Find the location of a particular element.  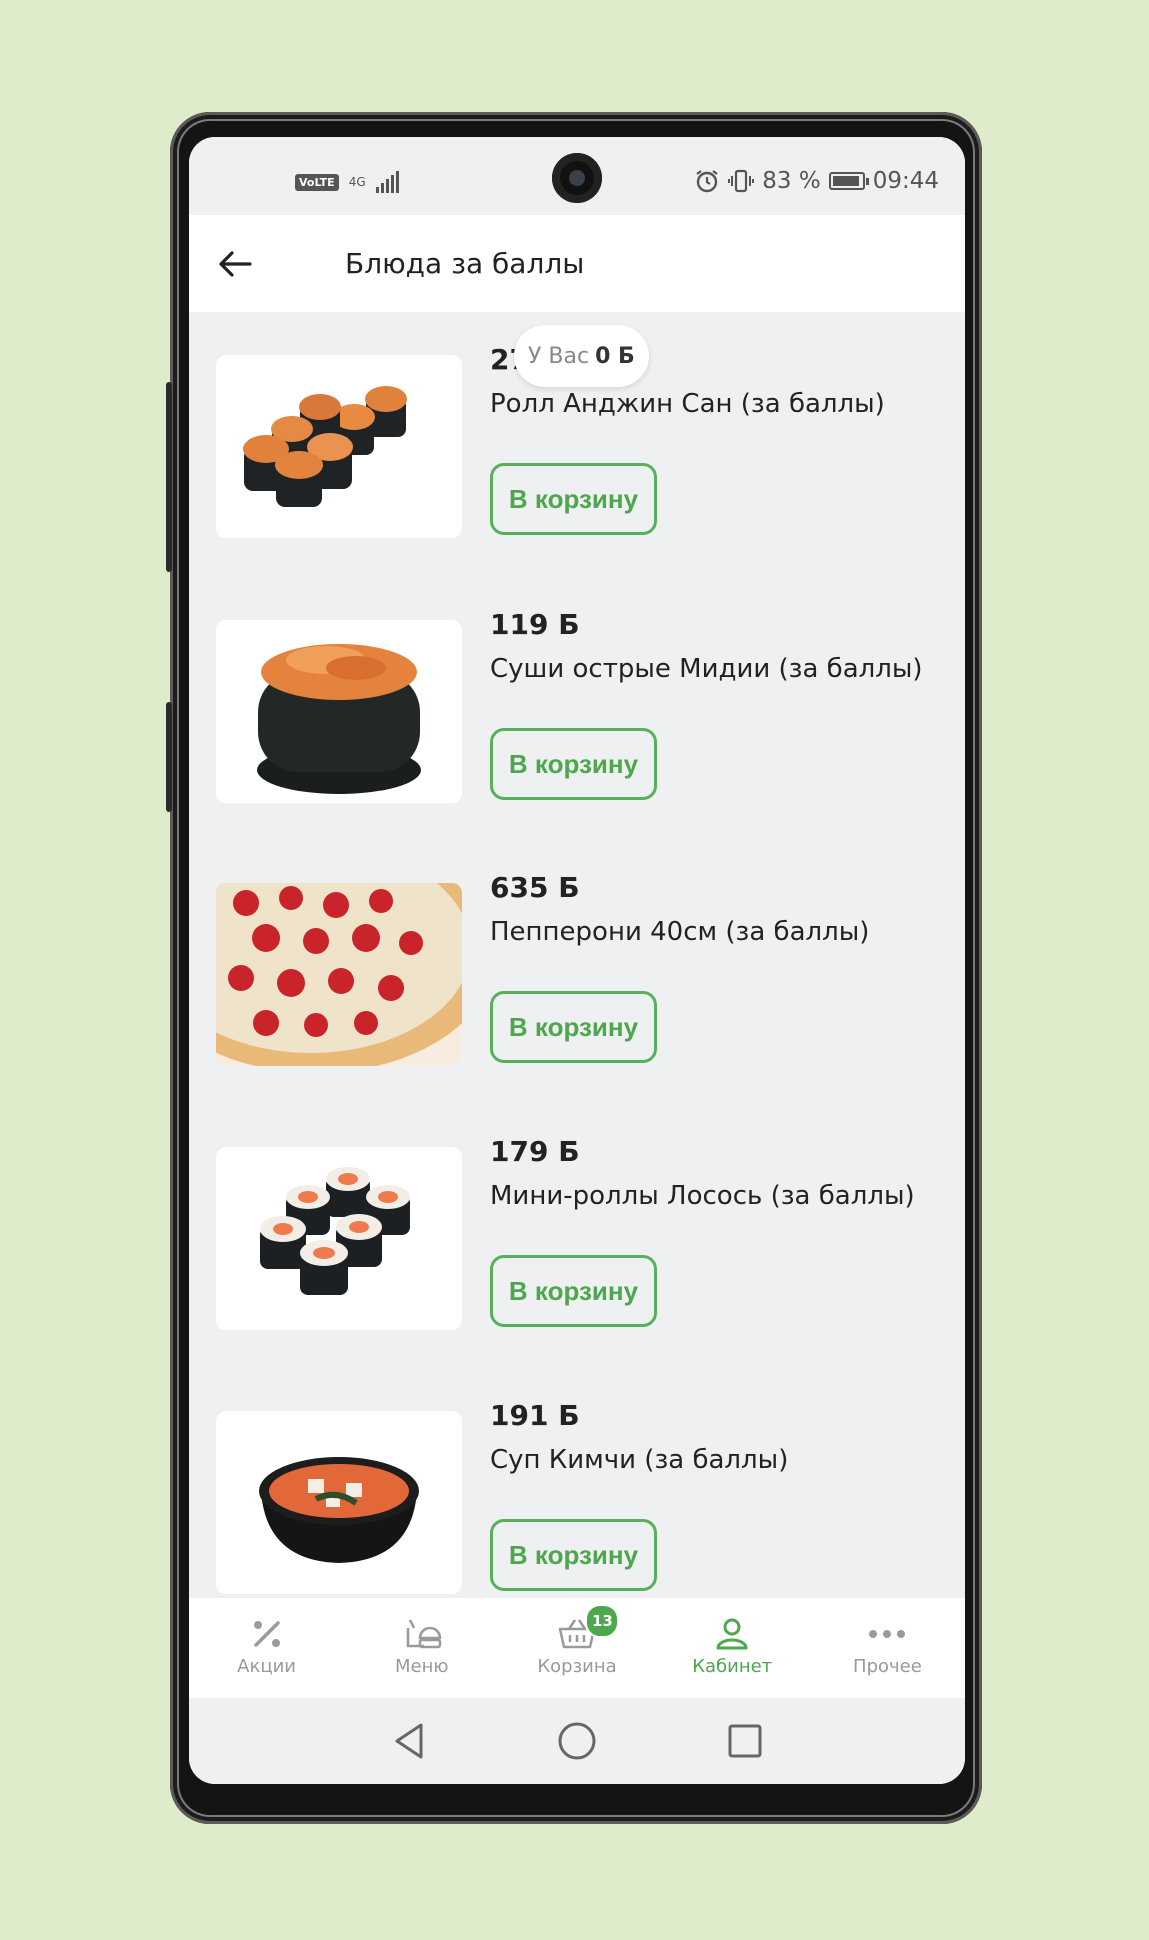

tab-label: Кабинет is located at coordinates (732, 1666).